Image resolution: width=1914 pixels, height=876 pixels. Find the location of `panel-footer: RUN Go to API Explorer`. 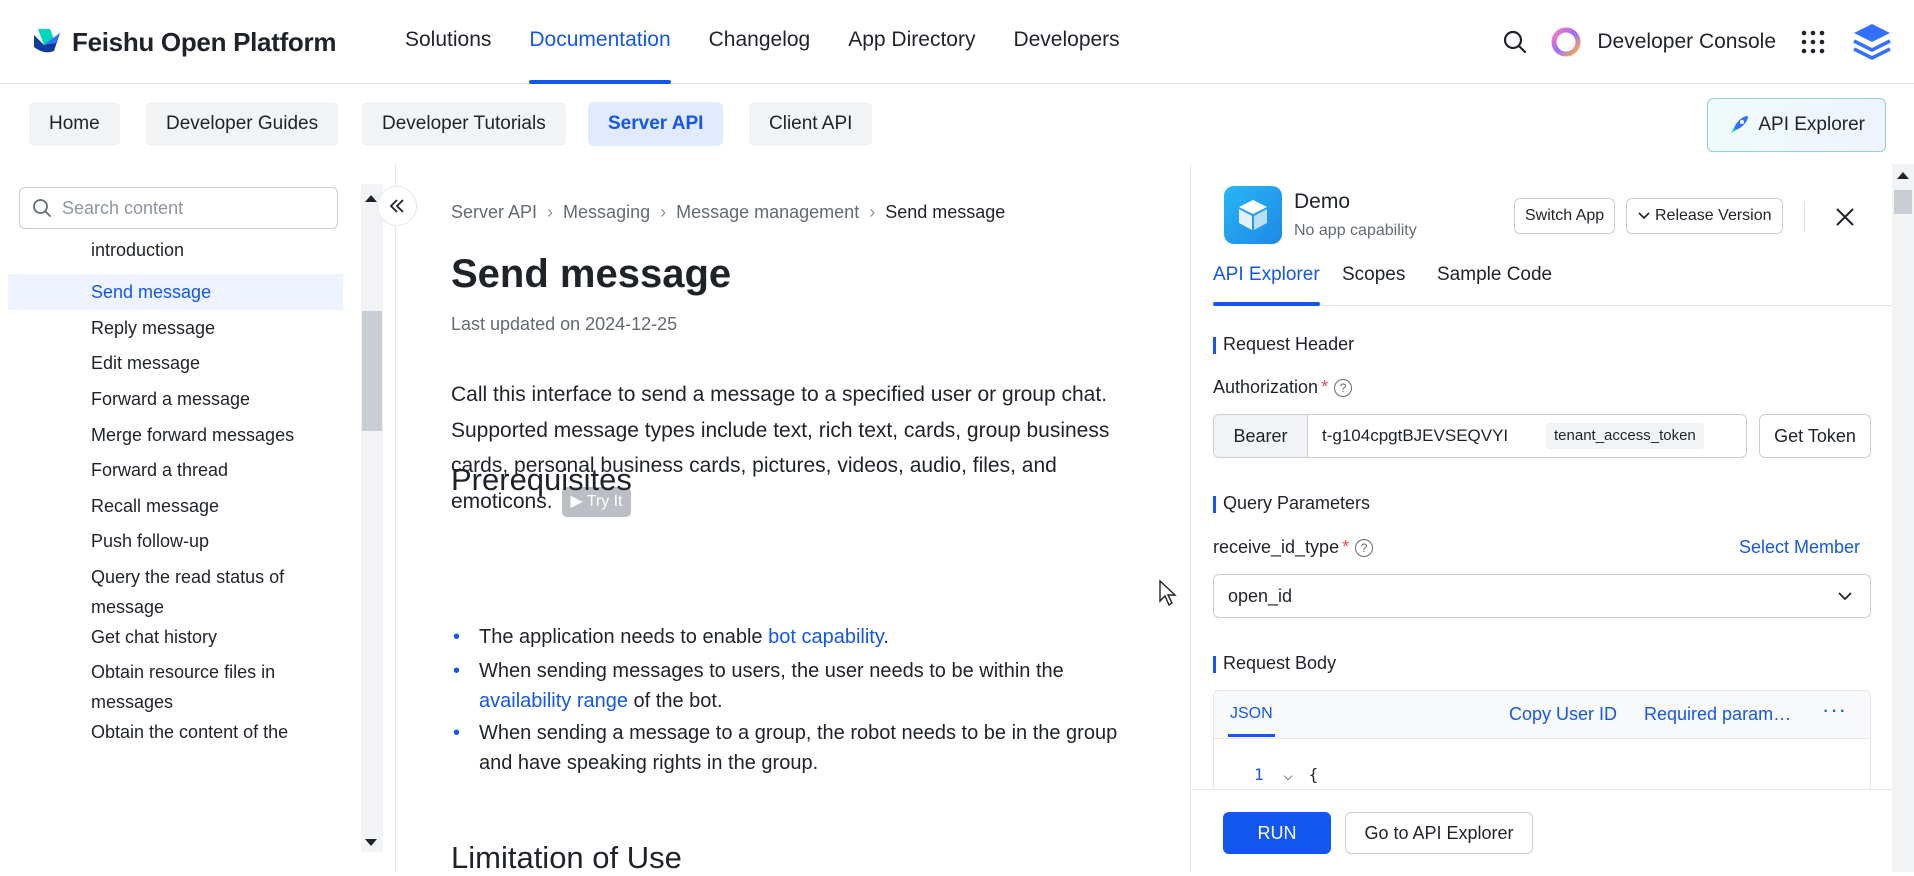

panel-footer: RUN Go to API Explorer is located at coordinates (1552, 830).